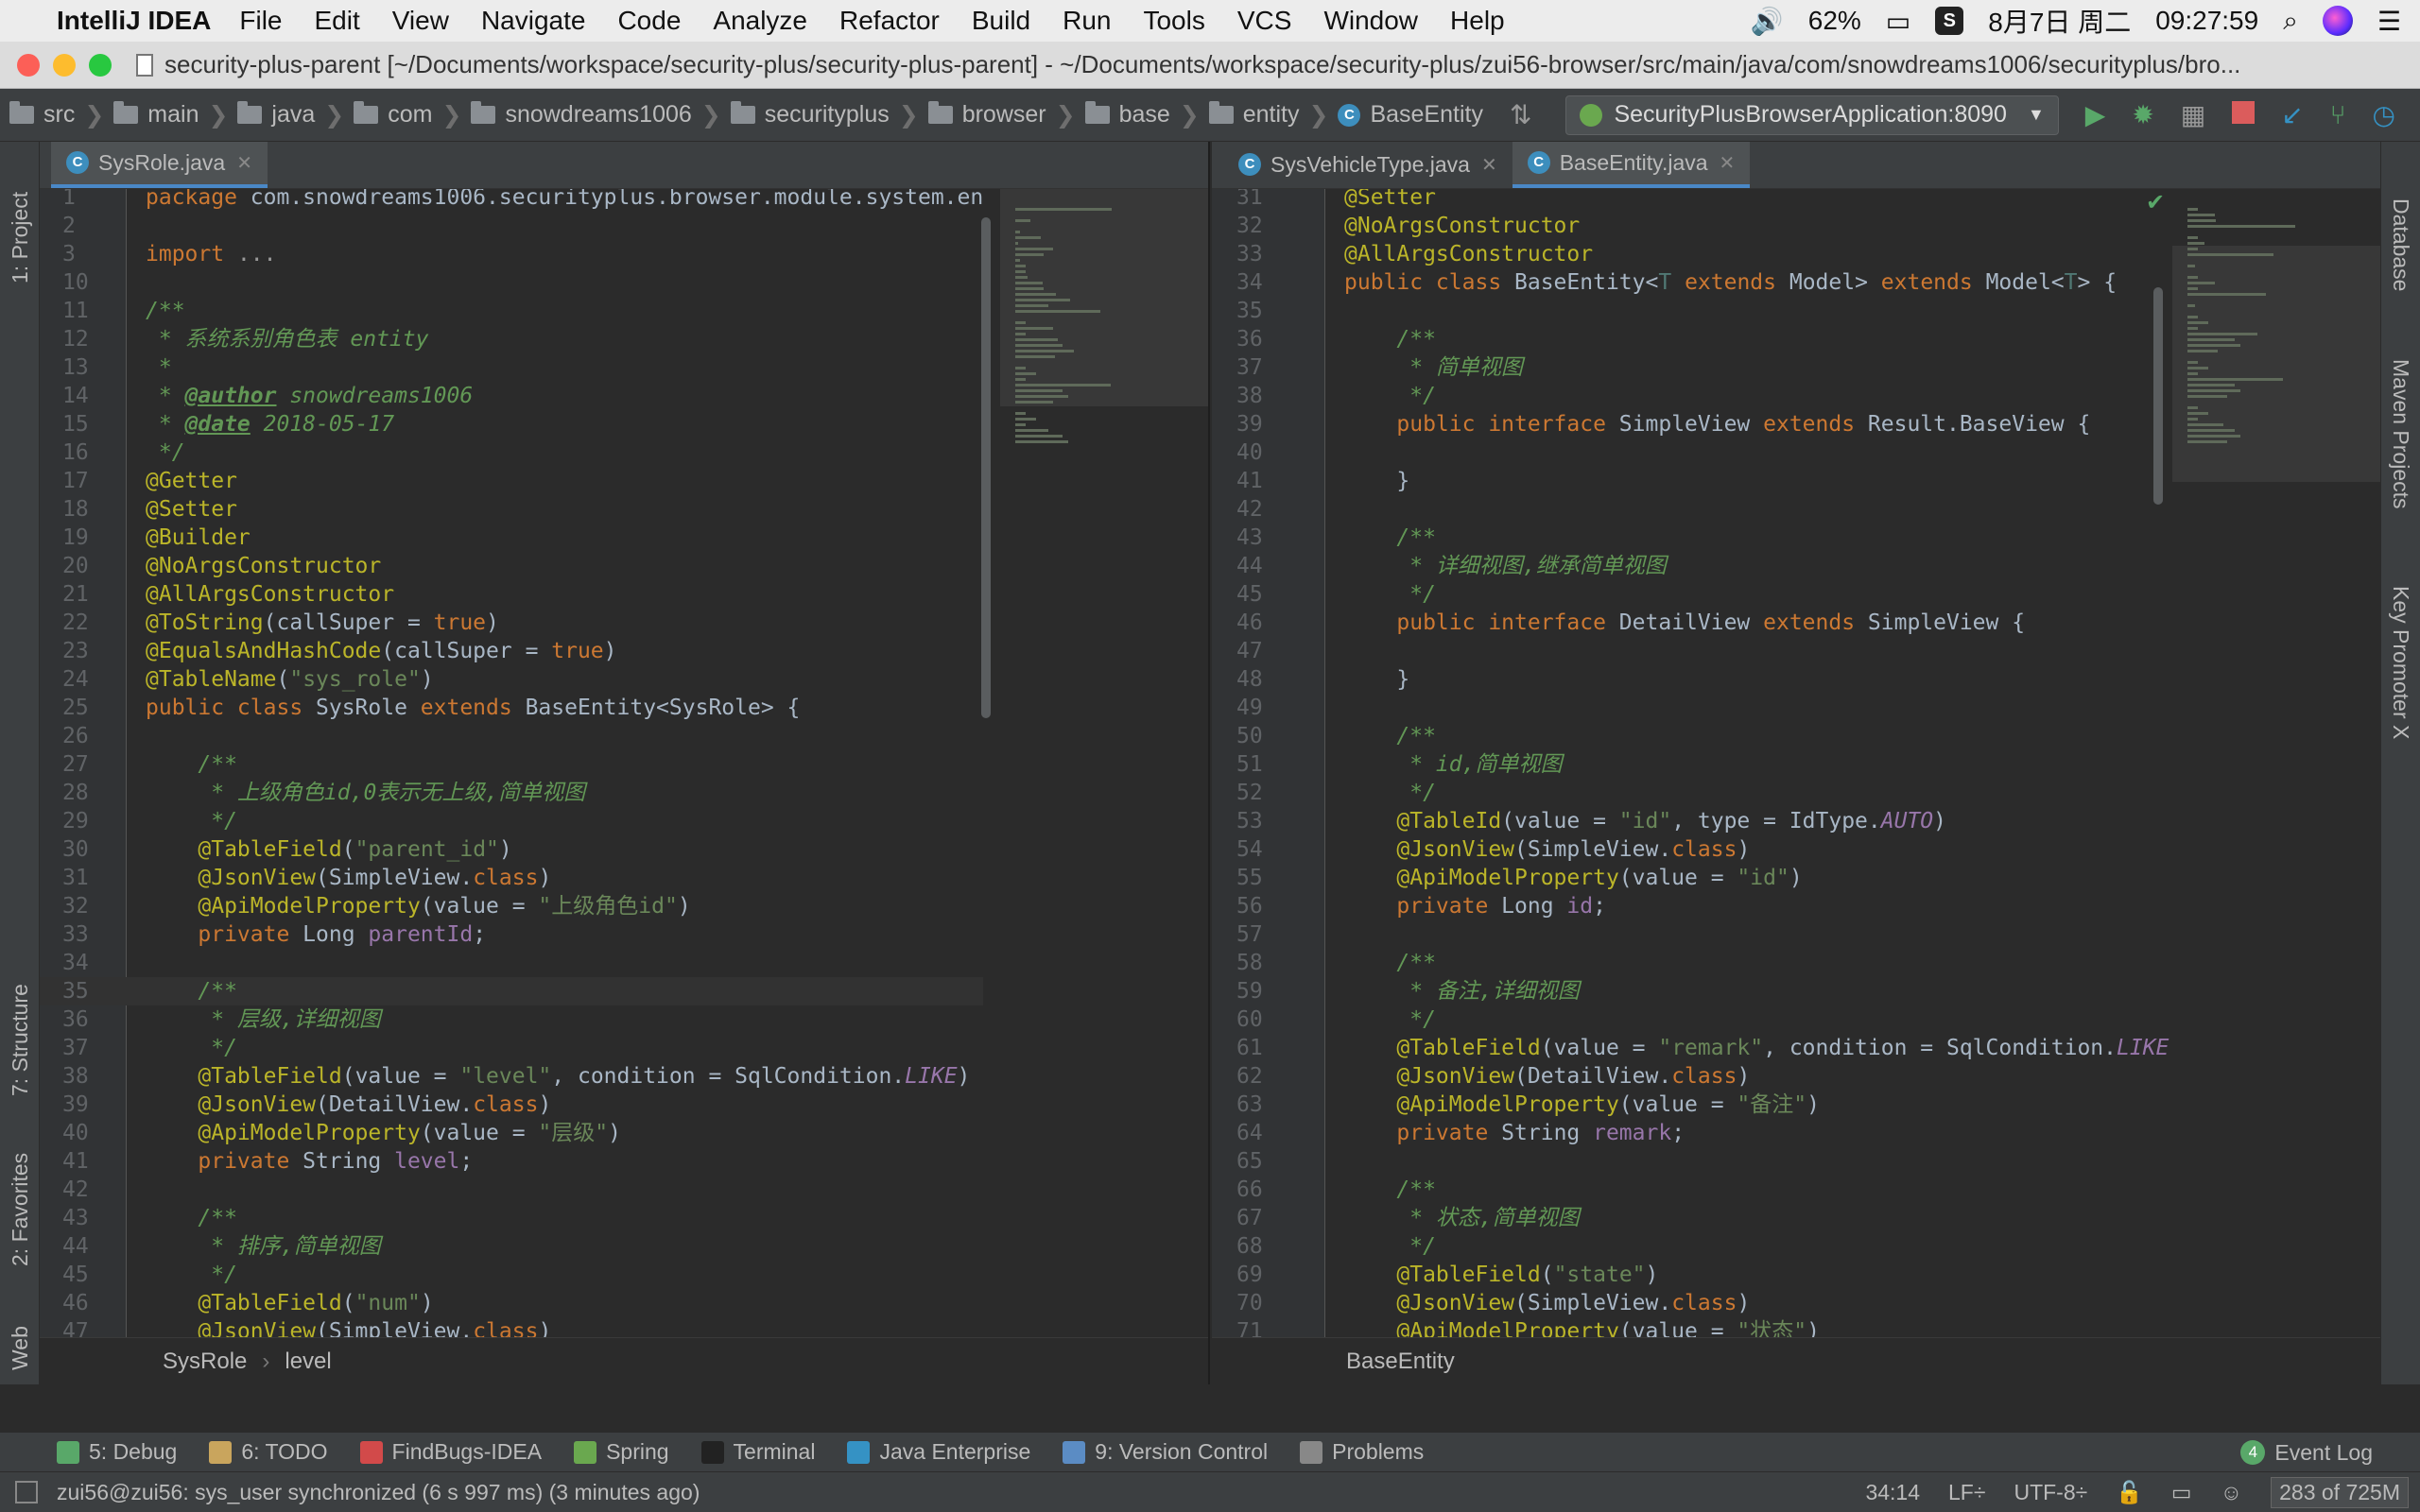  I want to click on code-line: 70 @JsonView(SimpleView.class), so click(1690, 1303).